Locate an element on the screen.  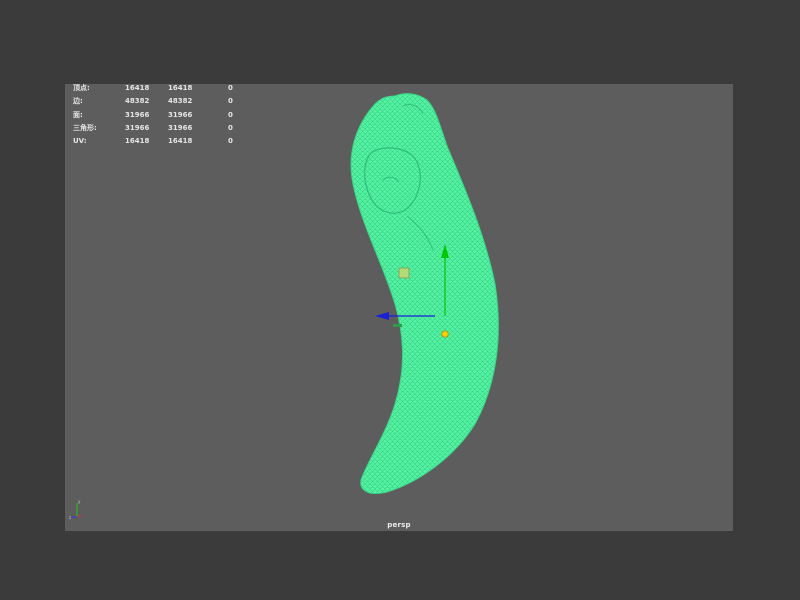
view-axis-icon: z y is located at coordinates (75, 509).